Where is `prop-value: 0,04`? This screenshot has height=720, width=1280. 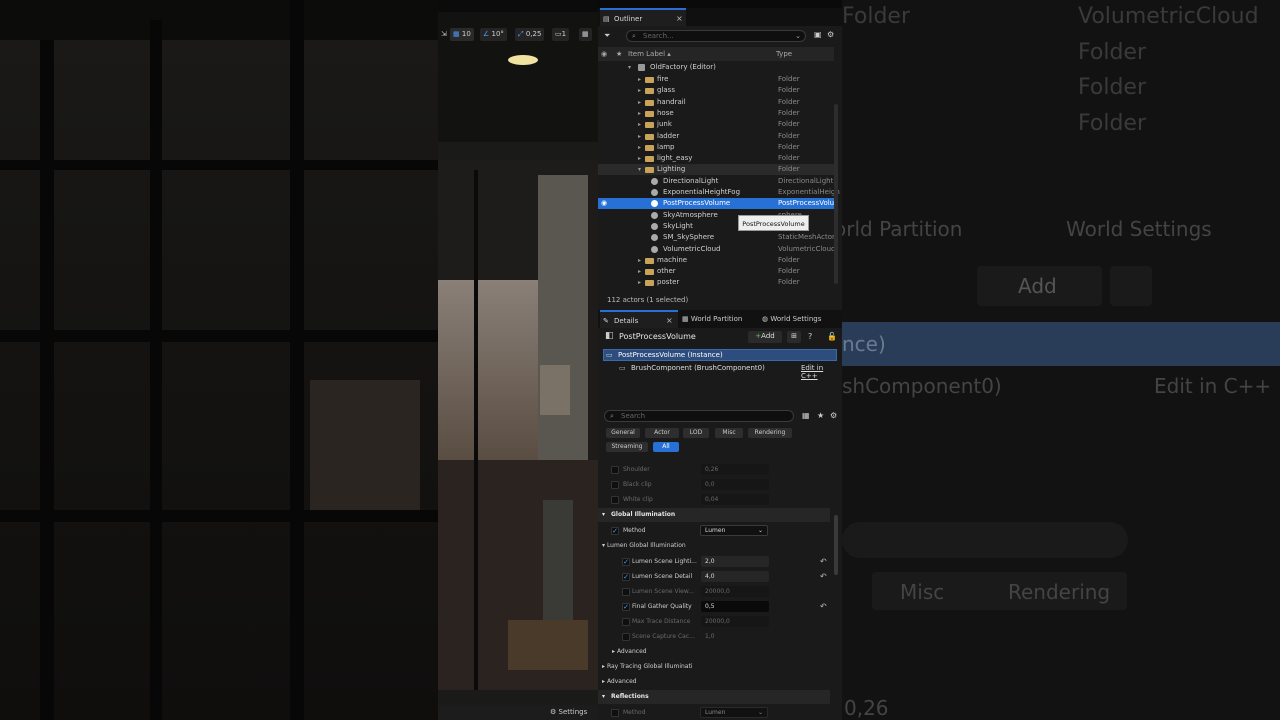
prop-value: 0,04 is located at coordinates (735, 499).